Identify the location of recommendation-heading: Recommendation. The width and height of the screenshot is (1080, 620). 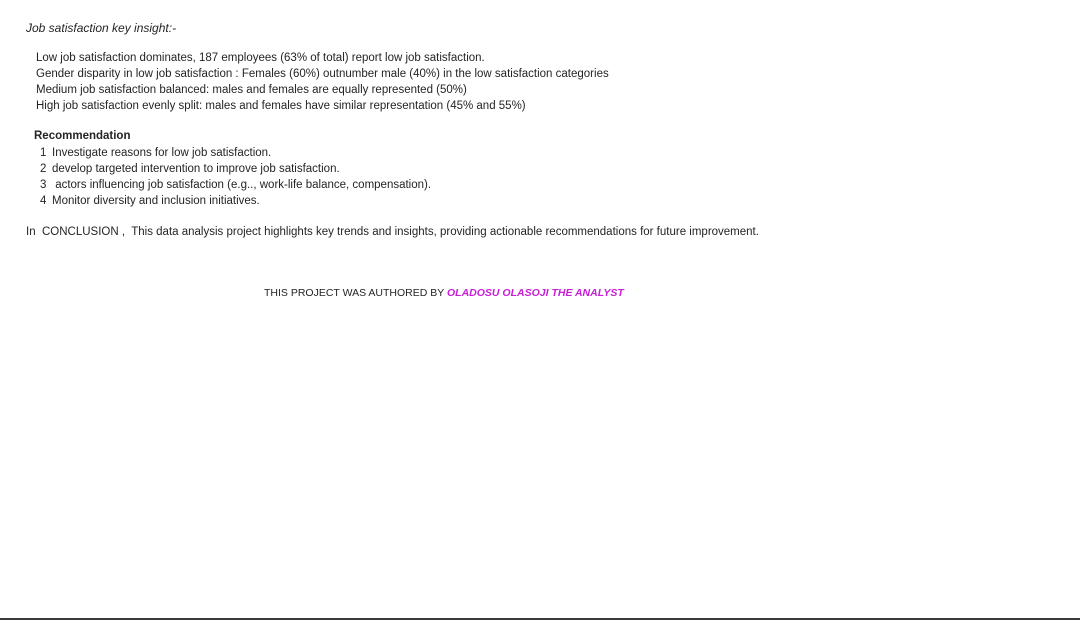
(82, 136).